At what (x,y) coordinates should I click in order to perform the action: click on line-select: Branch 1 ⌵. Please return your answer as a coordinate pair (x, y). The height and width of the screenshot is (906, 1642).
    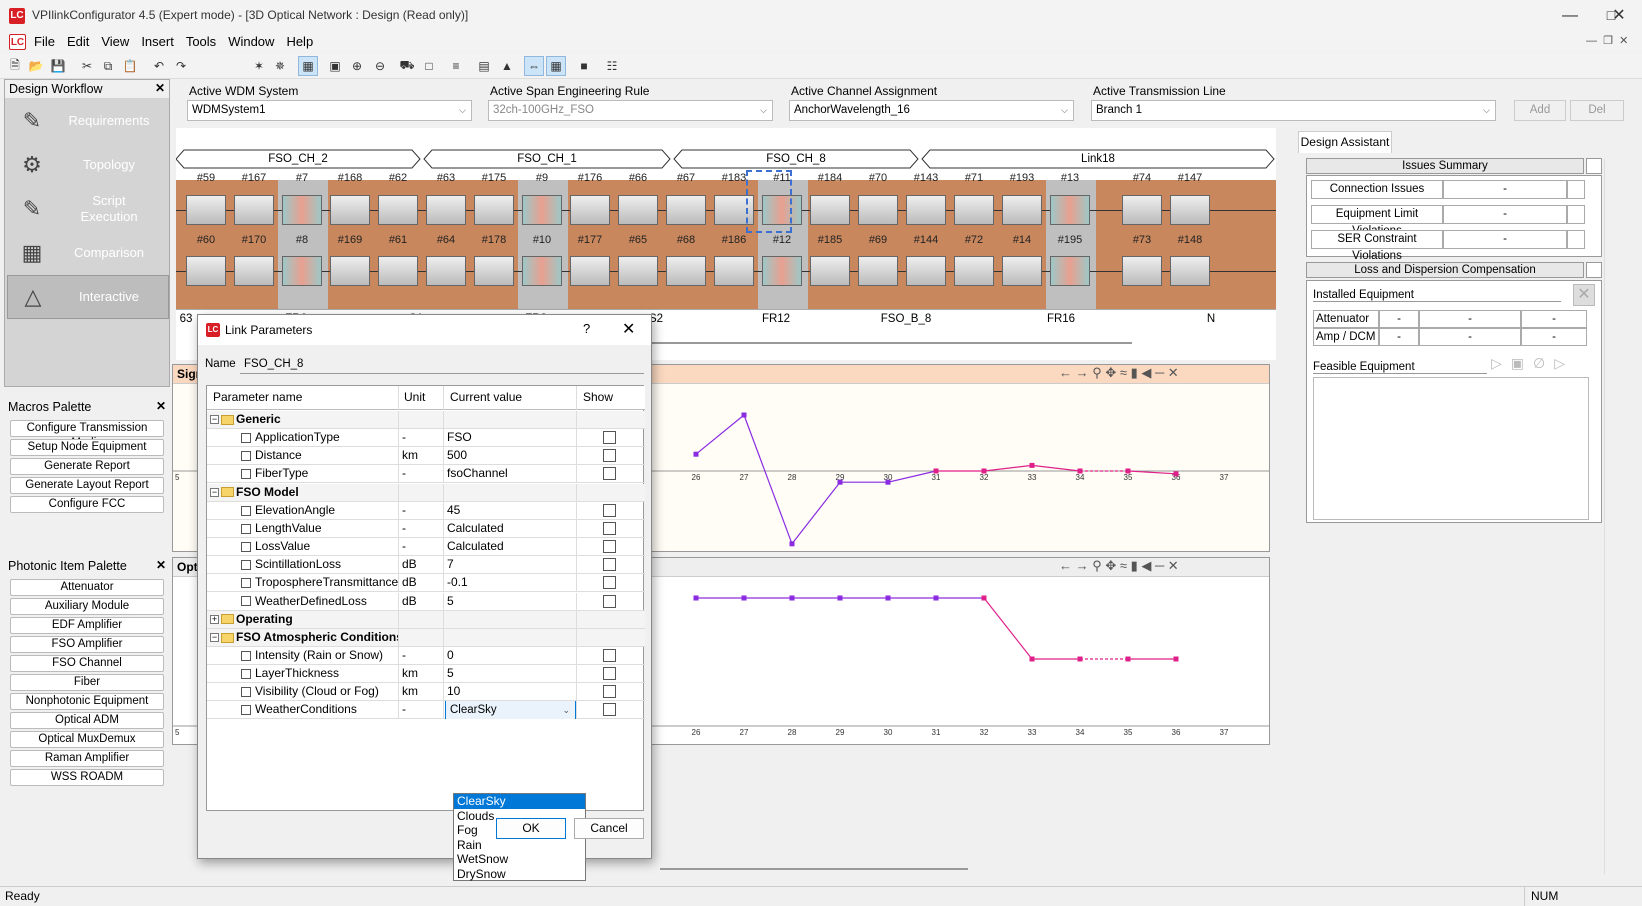
    Looking at the image, I should click on (1293, 110).